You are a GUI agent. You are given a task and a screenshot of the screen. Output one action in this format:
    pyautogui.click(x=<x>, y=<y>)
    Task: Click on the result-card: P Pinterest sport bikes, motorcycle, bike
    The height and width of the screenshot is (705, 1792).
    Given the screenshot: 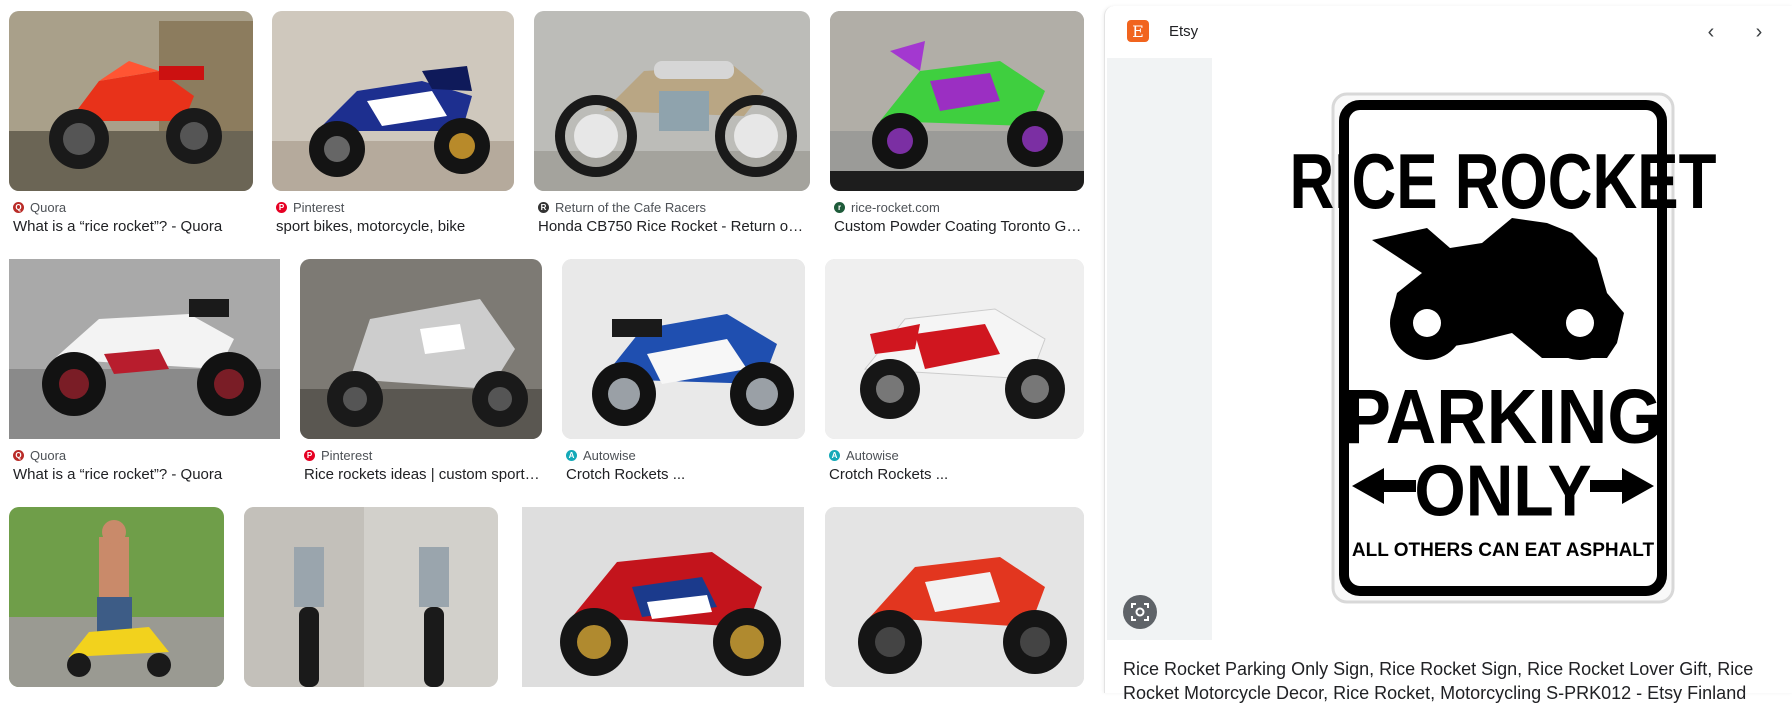 What is the action you would take?
    pyautogui.click(x=393, y=126)
    